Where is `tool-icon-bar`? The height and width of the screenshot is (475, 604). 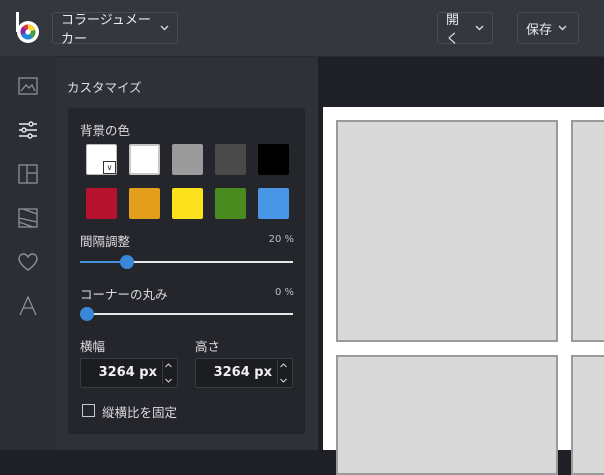
tool-icon-bar is located at coordinates (28, 253).